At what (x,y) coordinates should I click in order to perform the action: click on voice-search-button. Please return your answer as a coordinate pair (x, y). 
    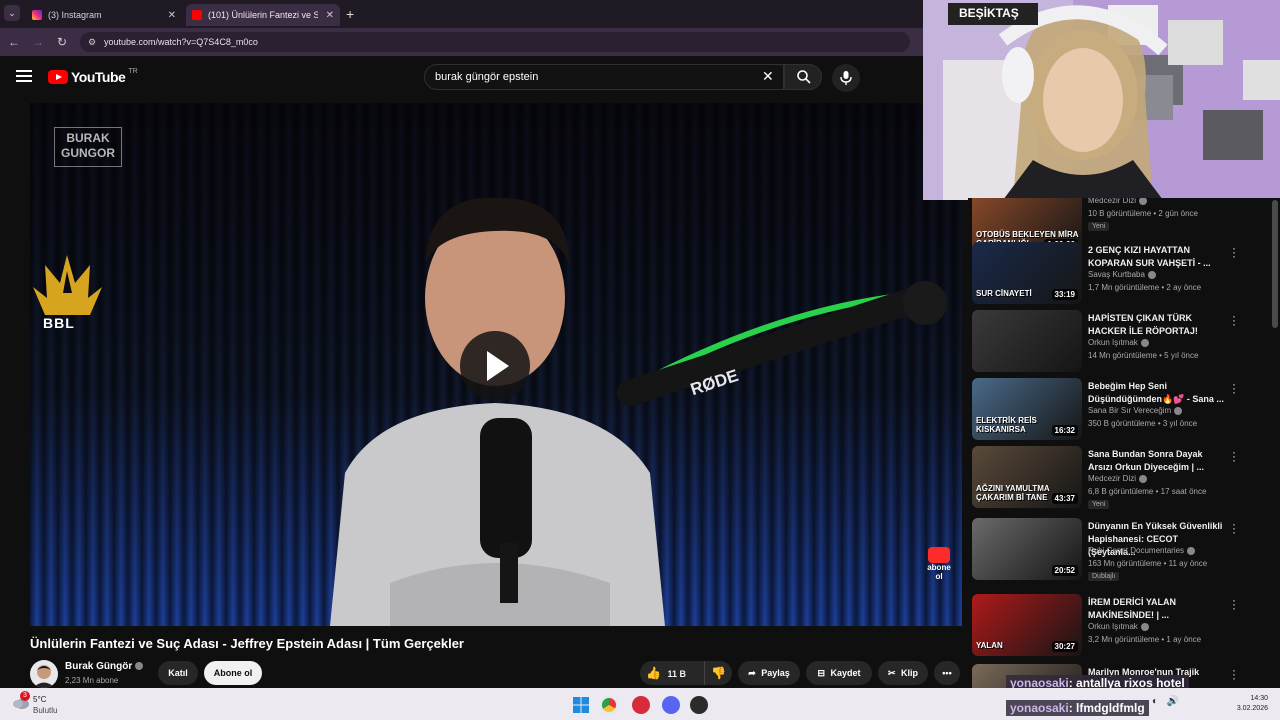
    Looking at the image, I should click on (846, 78).